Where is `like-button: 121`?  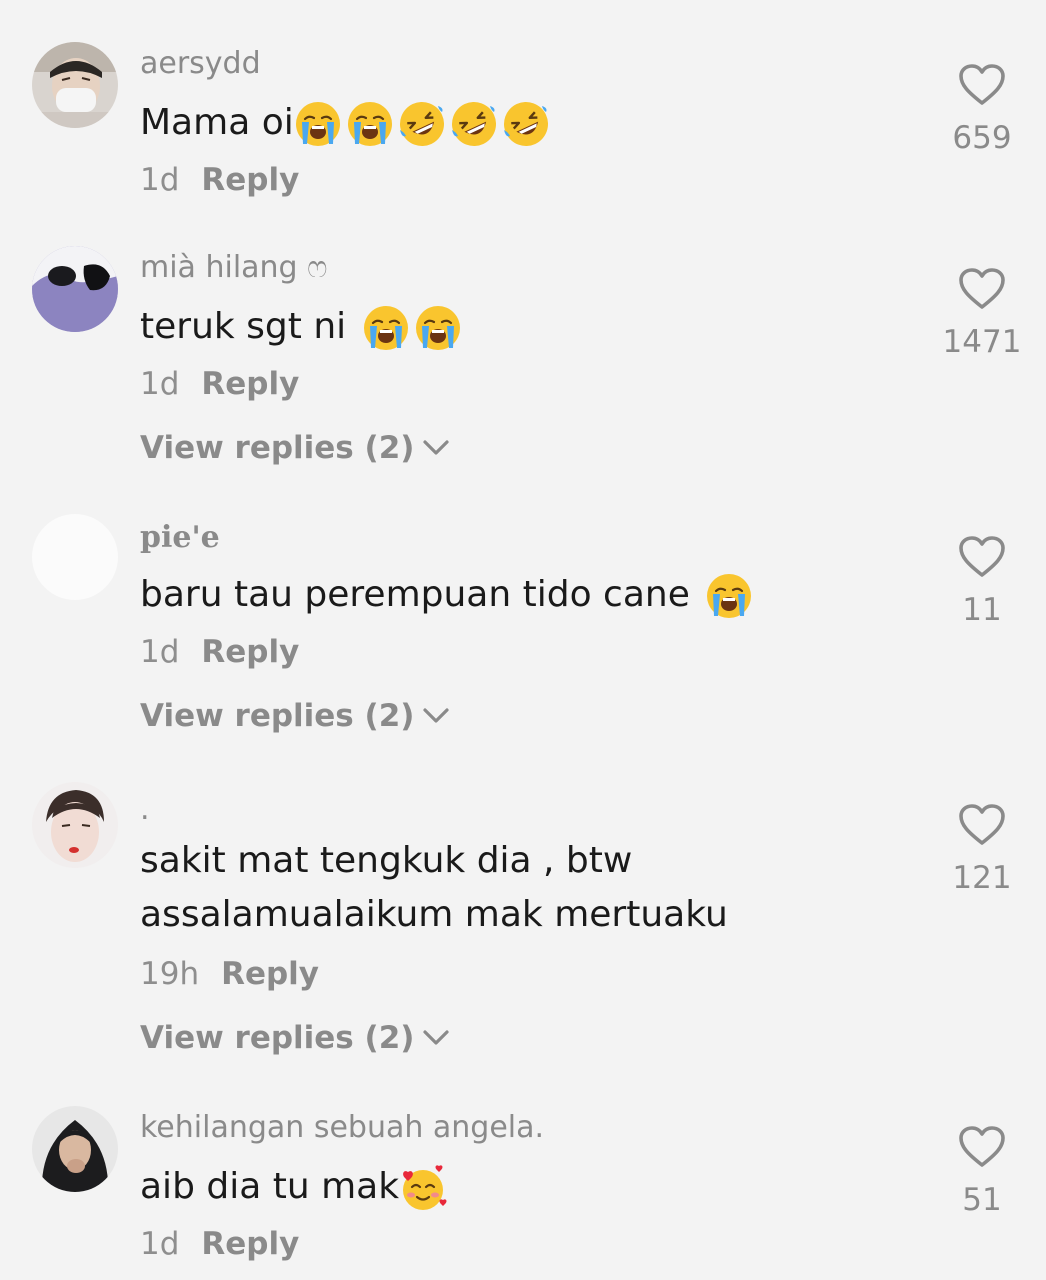 like-button: 121 is located at coordinates (982, 849).